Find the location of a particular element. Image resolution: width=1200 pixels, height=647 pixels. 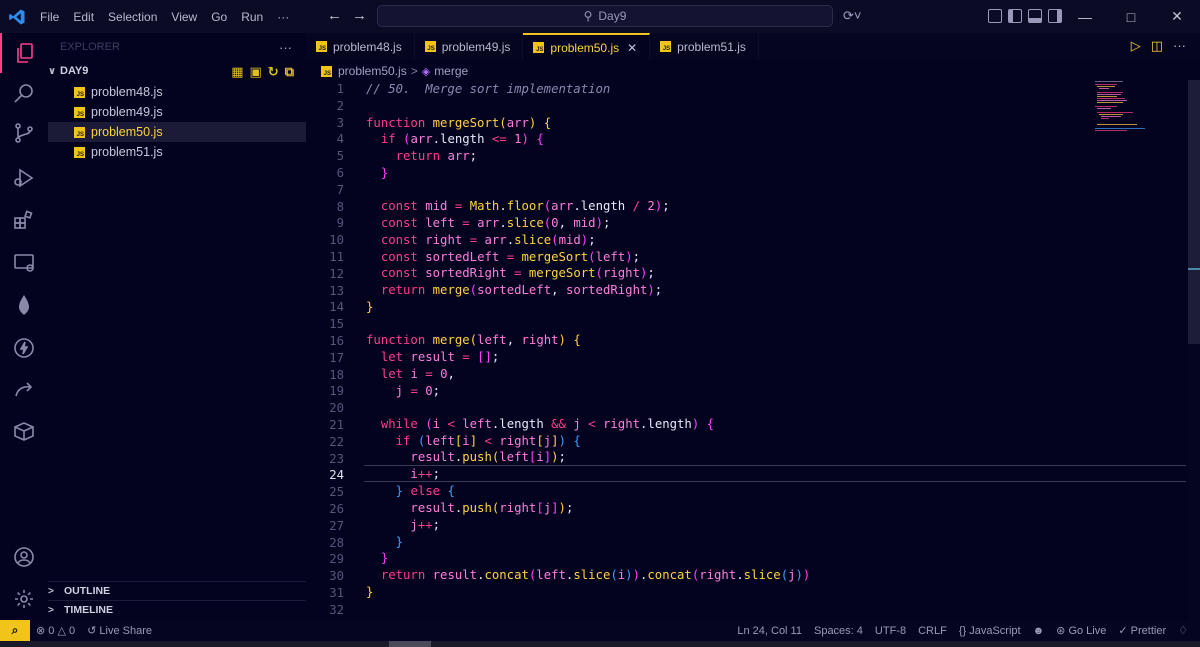

toggle-panel-icon is located at coordinates (1035, 16).